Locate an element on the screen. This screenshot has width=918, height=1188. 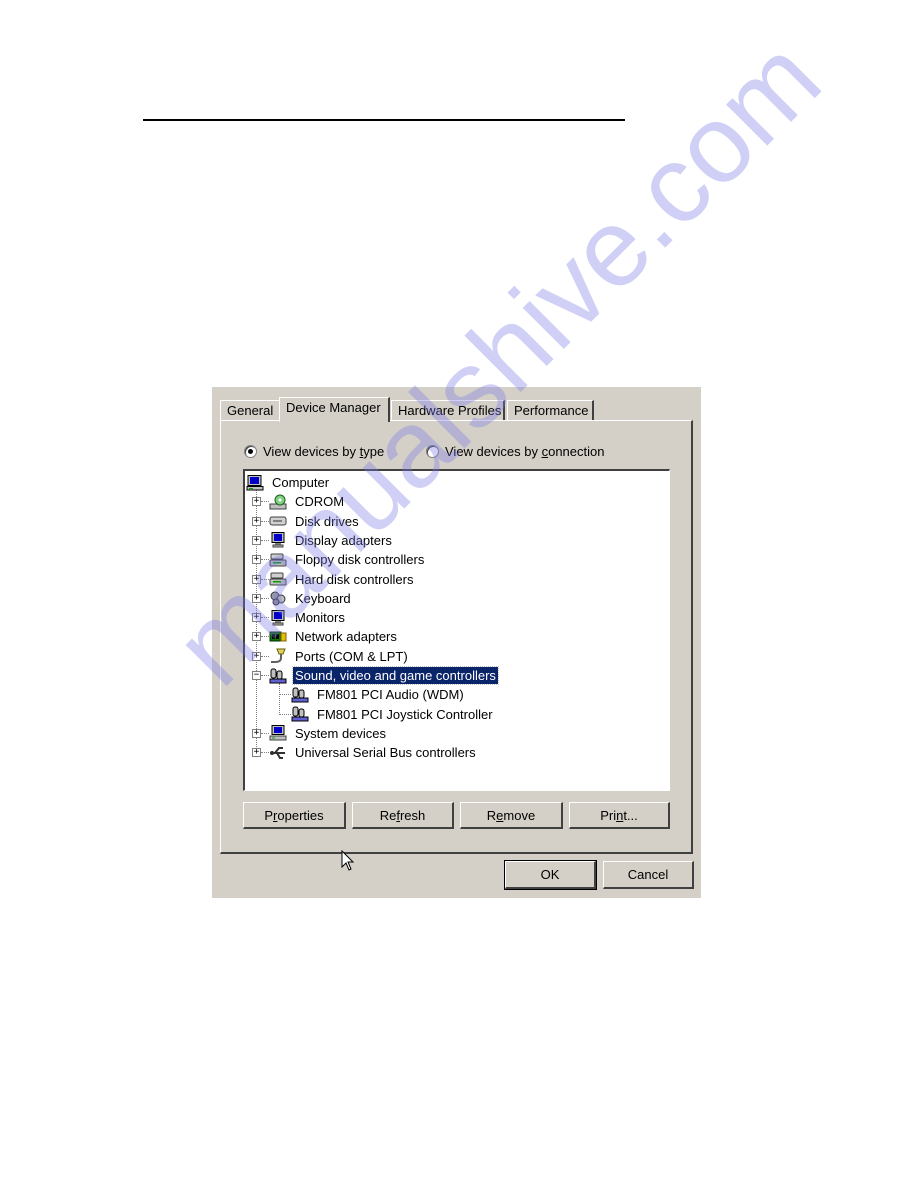
cancel-button: Cancel is located at coordinates (648, 875).